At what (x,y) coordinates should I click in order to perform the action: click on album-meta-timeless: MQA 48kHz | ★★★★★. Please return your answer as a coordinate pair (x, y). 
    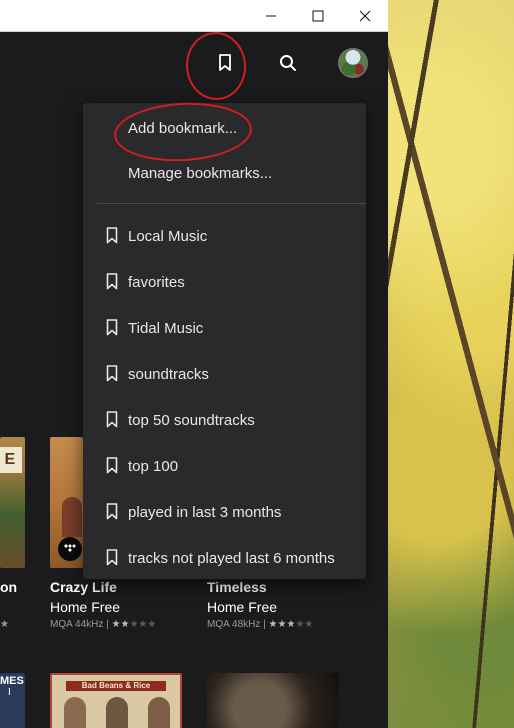
    Looking at the image, I should click on (260, 624).